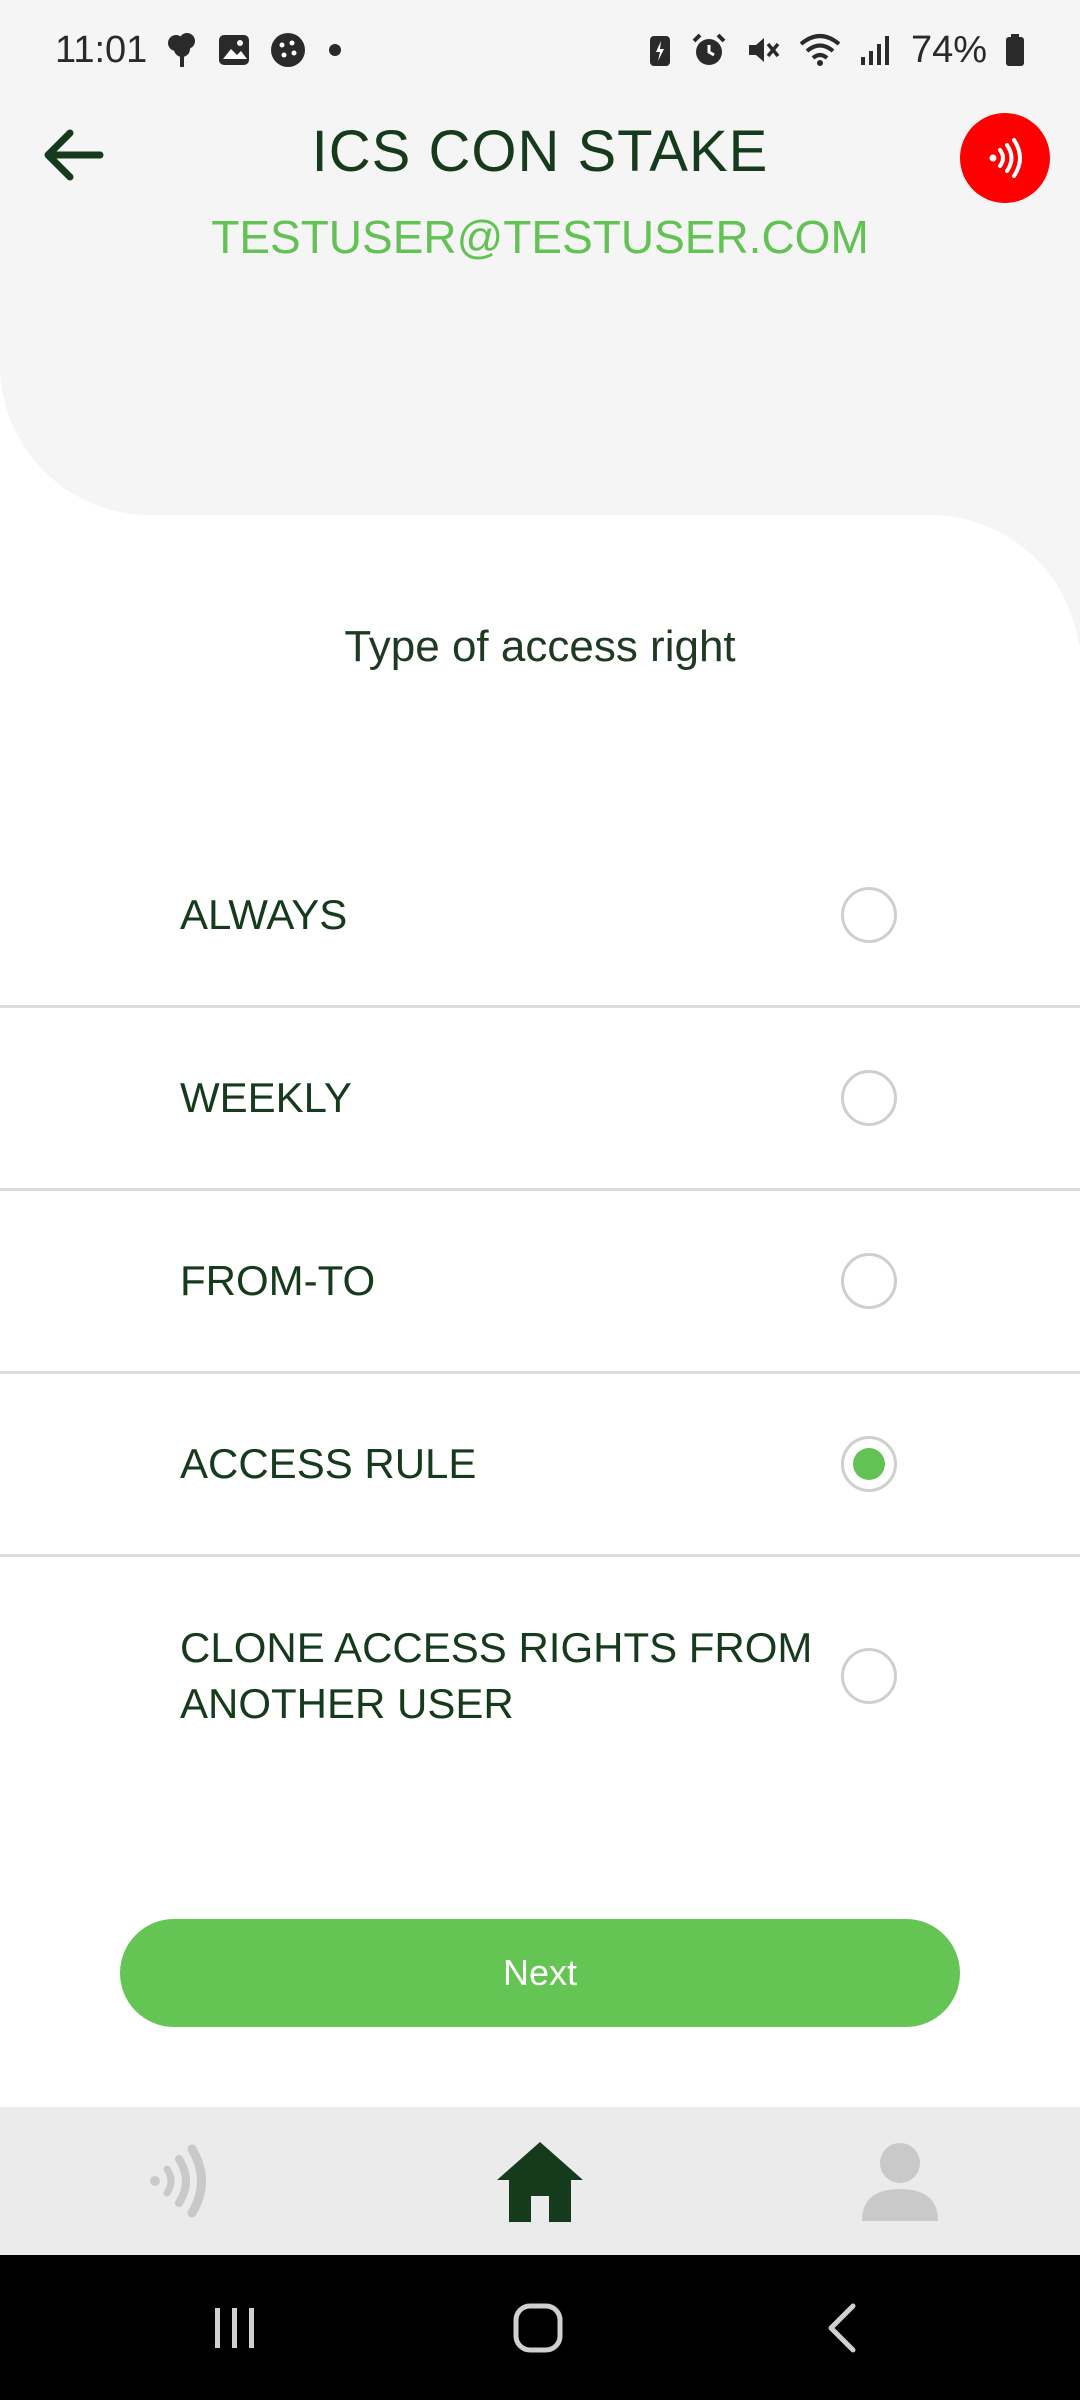 The width and height of the screenshot is (1080, 2400). What do you see at coordinates (709, 50) in the screenshot?
I see `alarm-icon` at bounding box center [709, 50].